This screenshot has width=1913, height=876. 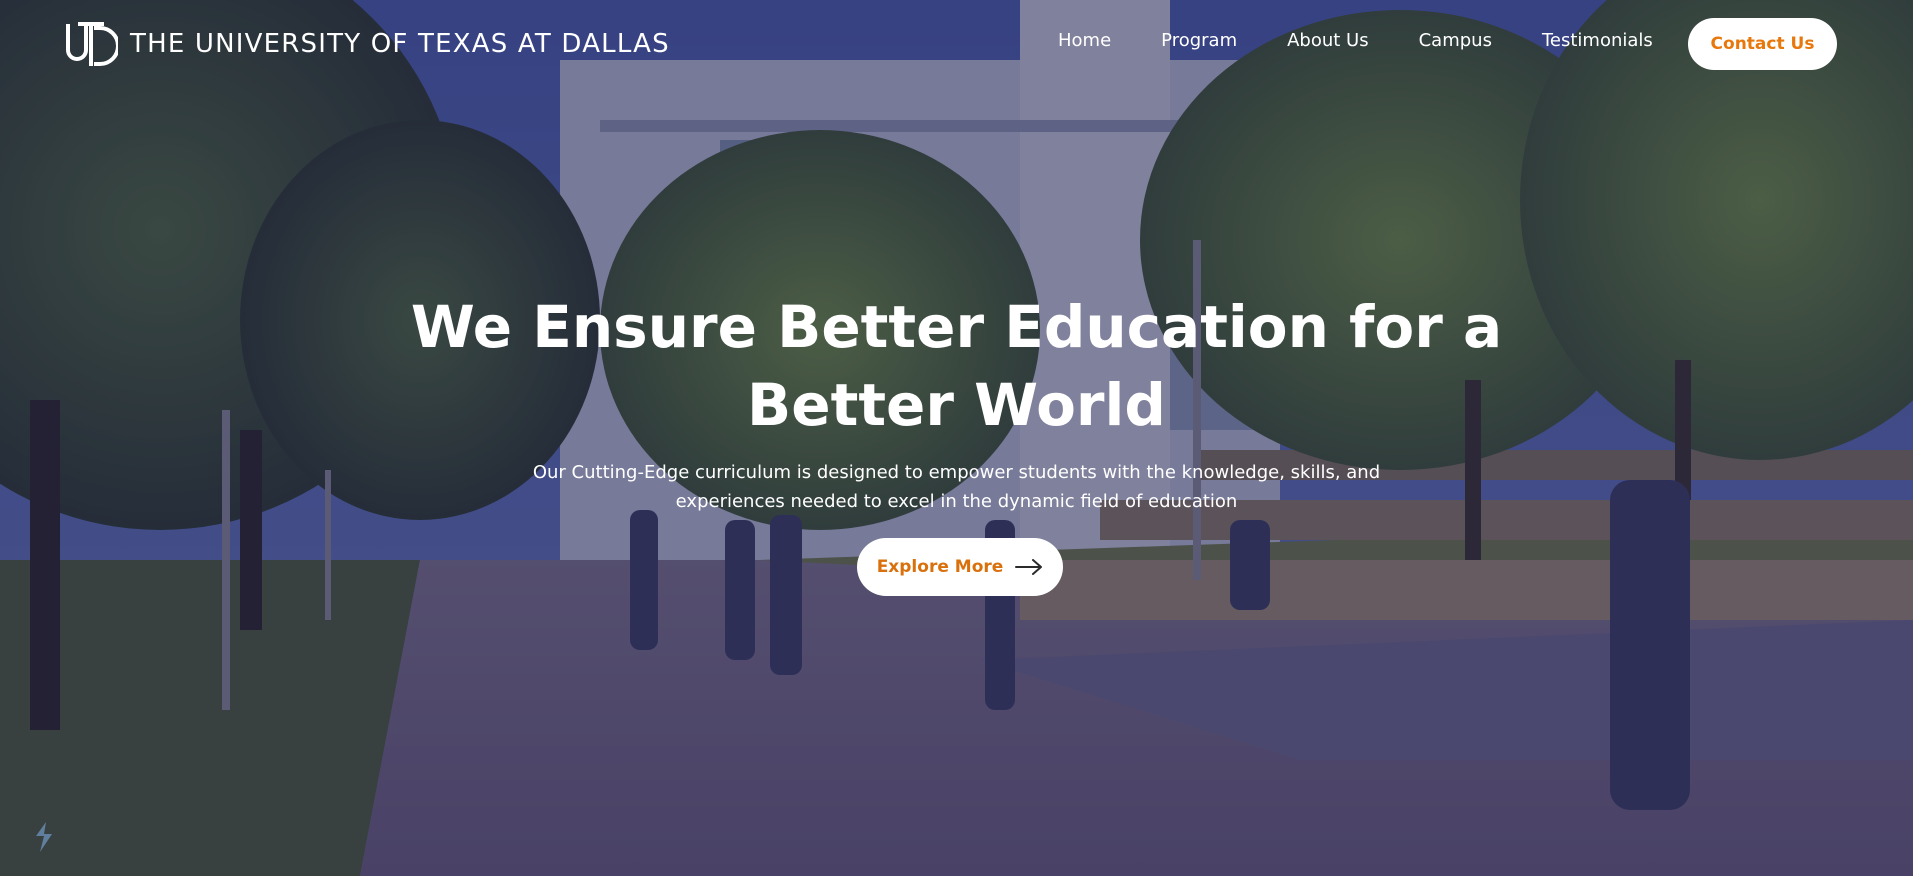 What do you see at coordinates (956, 327) in the screenshot?
I see `hero-title-line-1: We Ensure Better Education for a` at bounding box center [956, 327].